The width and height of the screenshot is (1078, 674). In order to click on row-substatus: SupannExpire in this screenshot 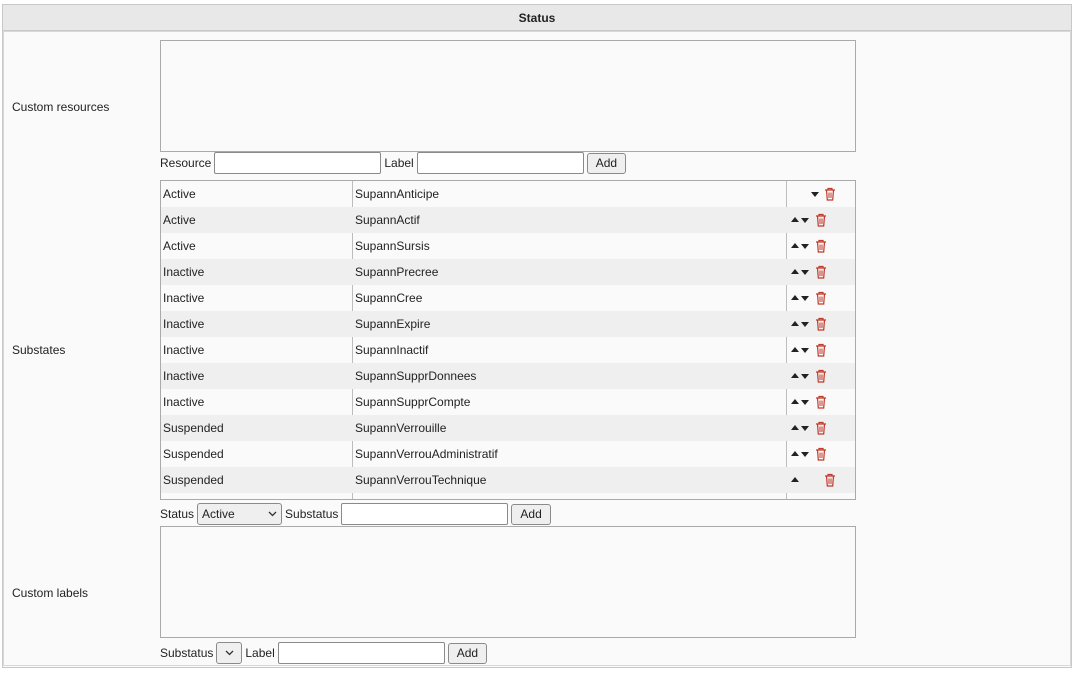, I will do `click(393, 324)`.